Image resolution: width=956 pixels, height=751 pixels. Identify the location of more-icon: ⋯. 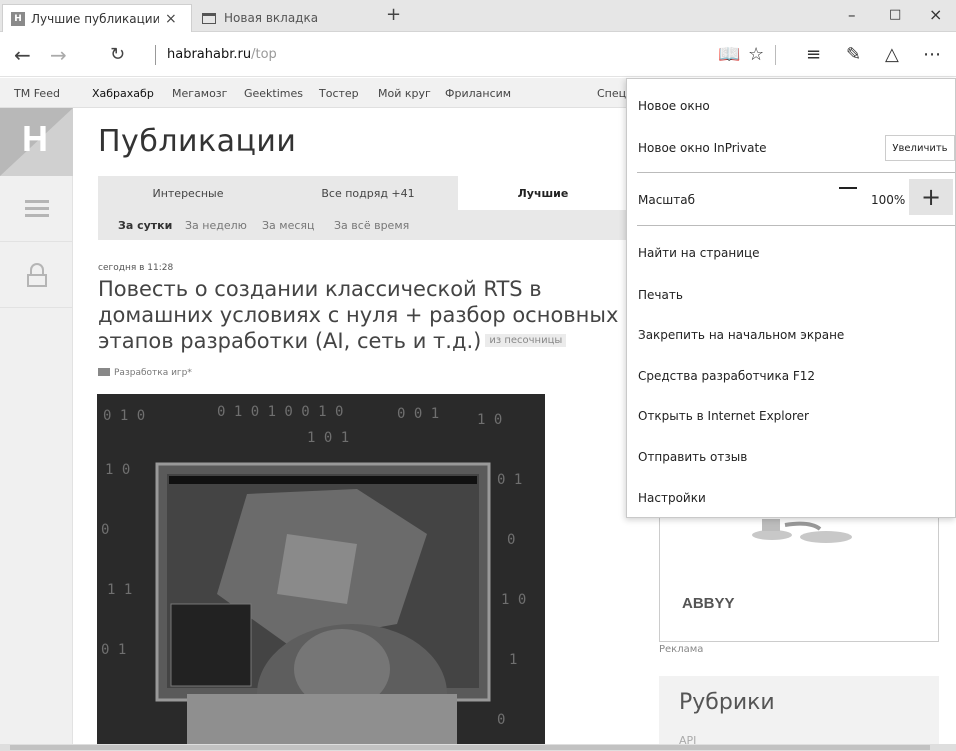
(933, 54).